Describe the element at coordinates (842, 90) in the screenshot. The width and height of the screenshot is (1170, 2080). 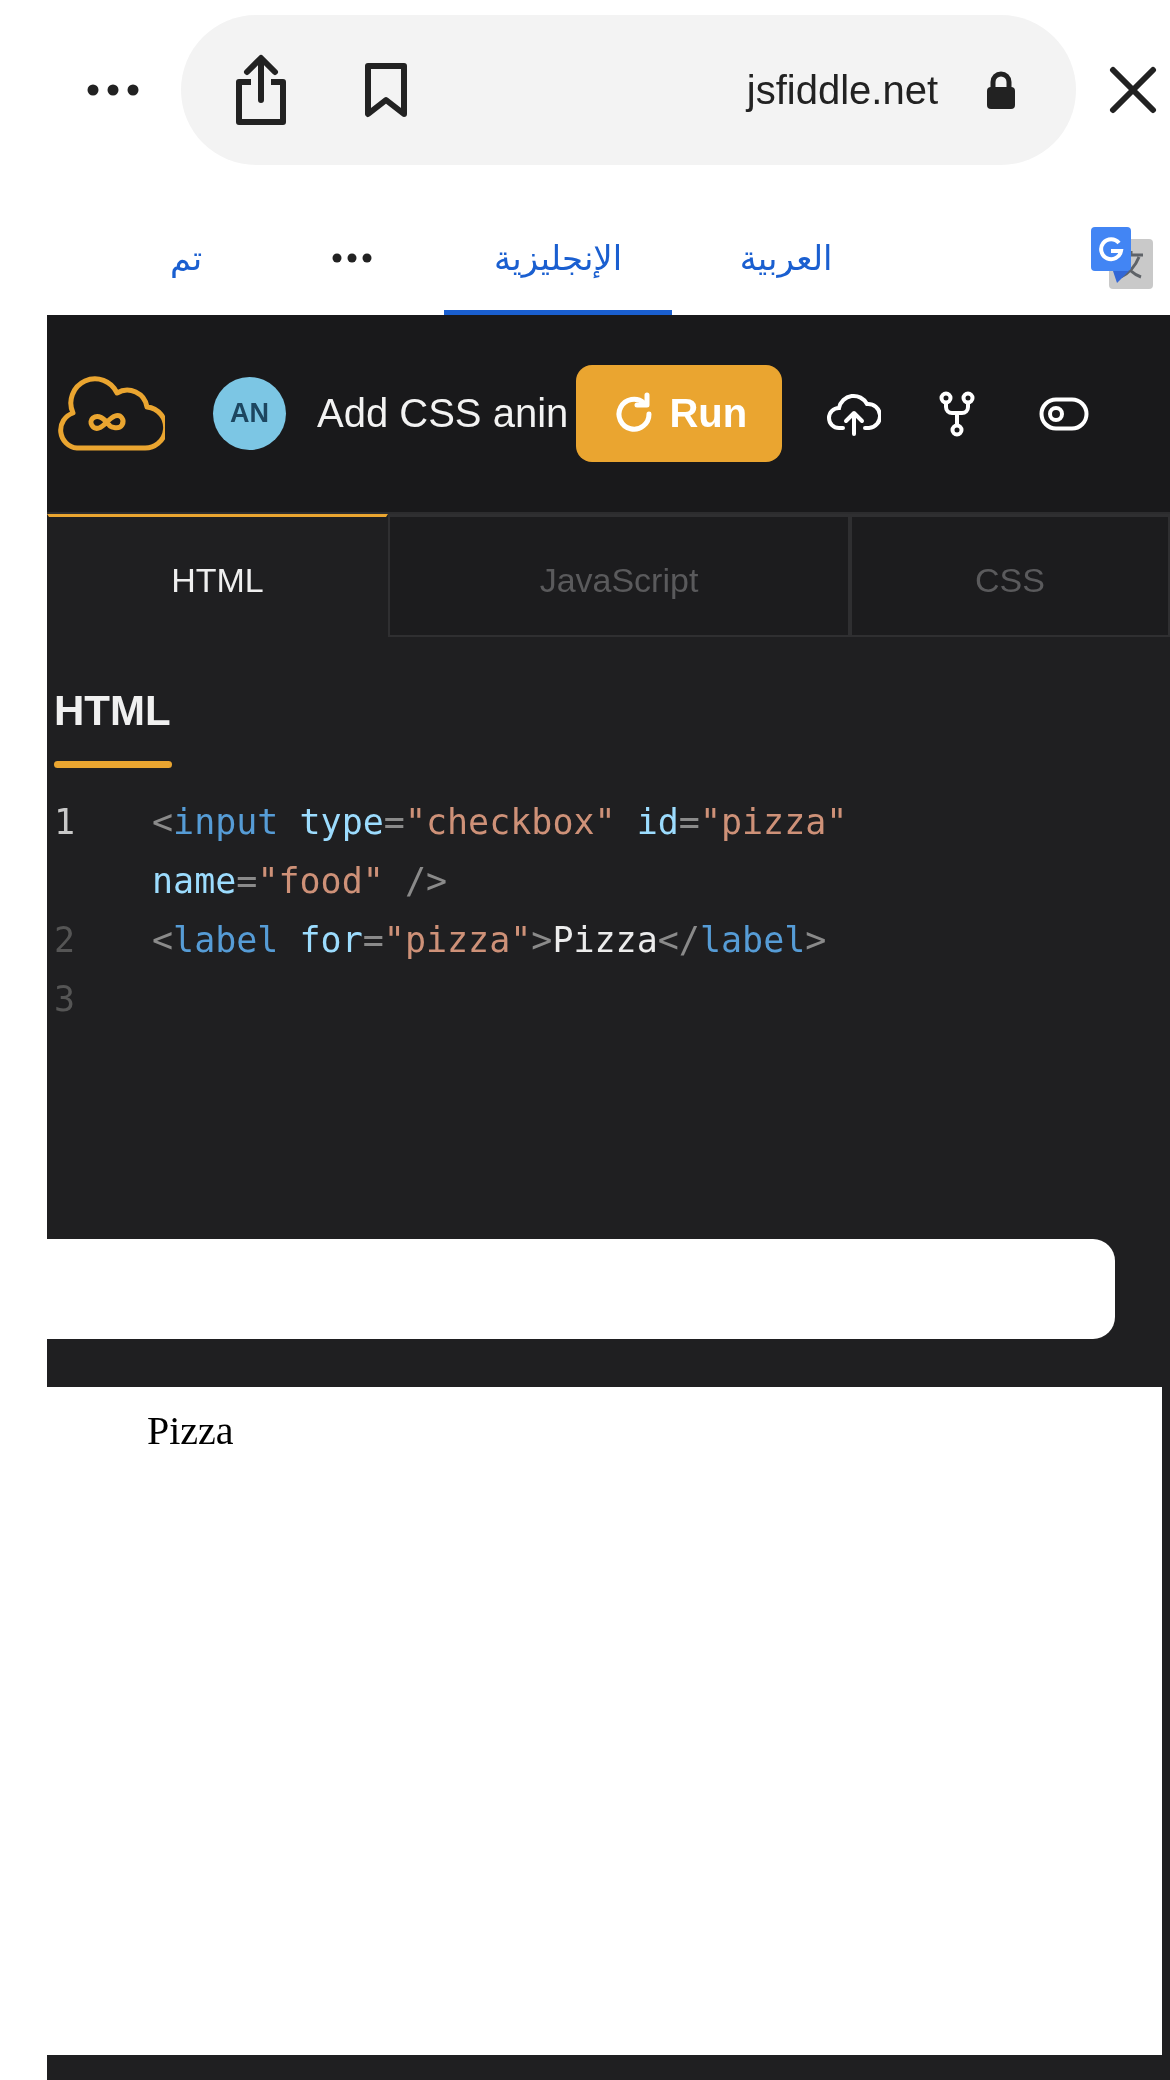
I see `url-text: jsfiddle.net` at that location.